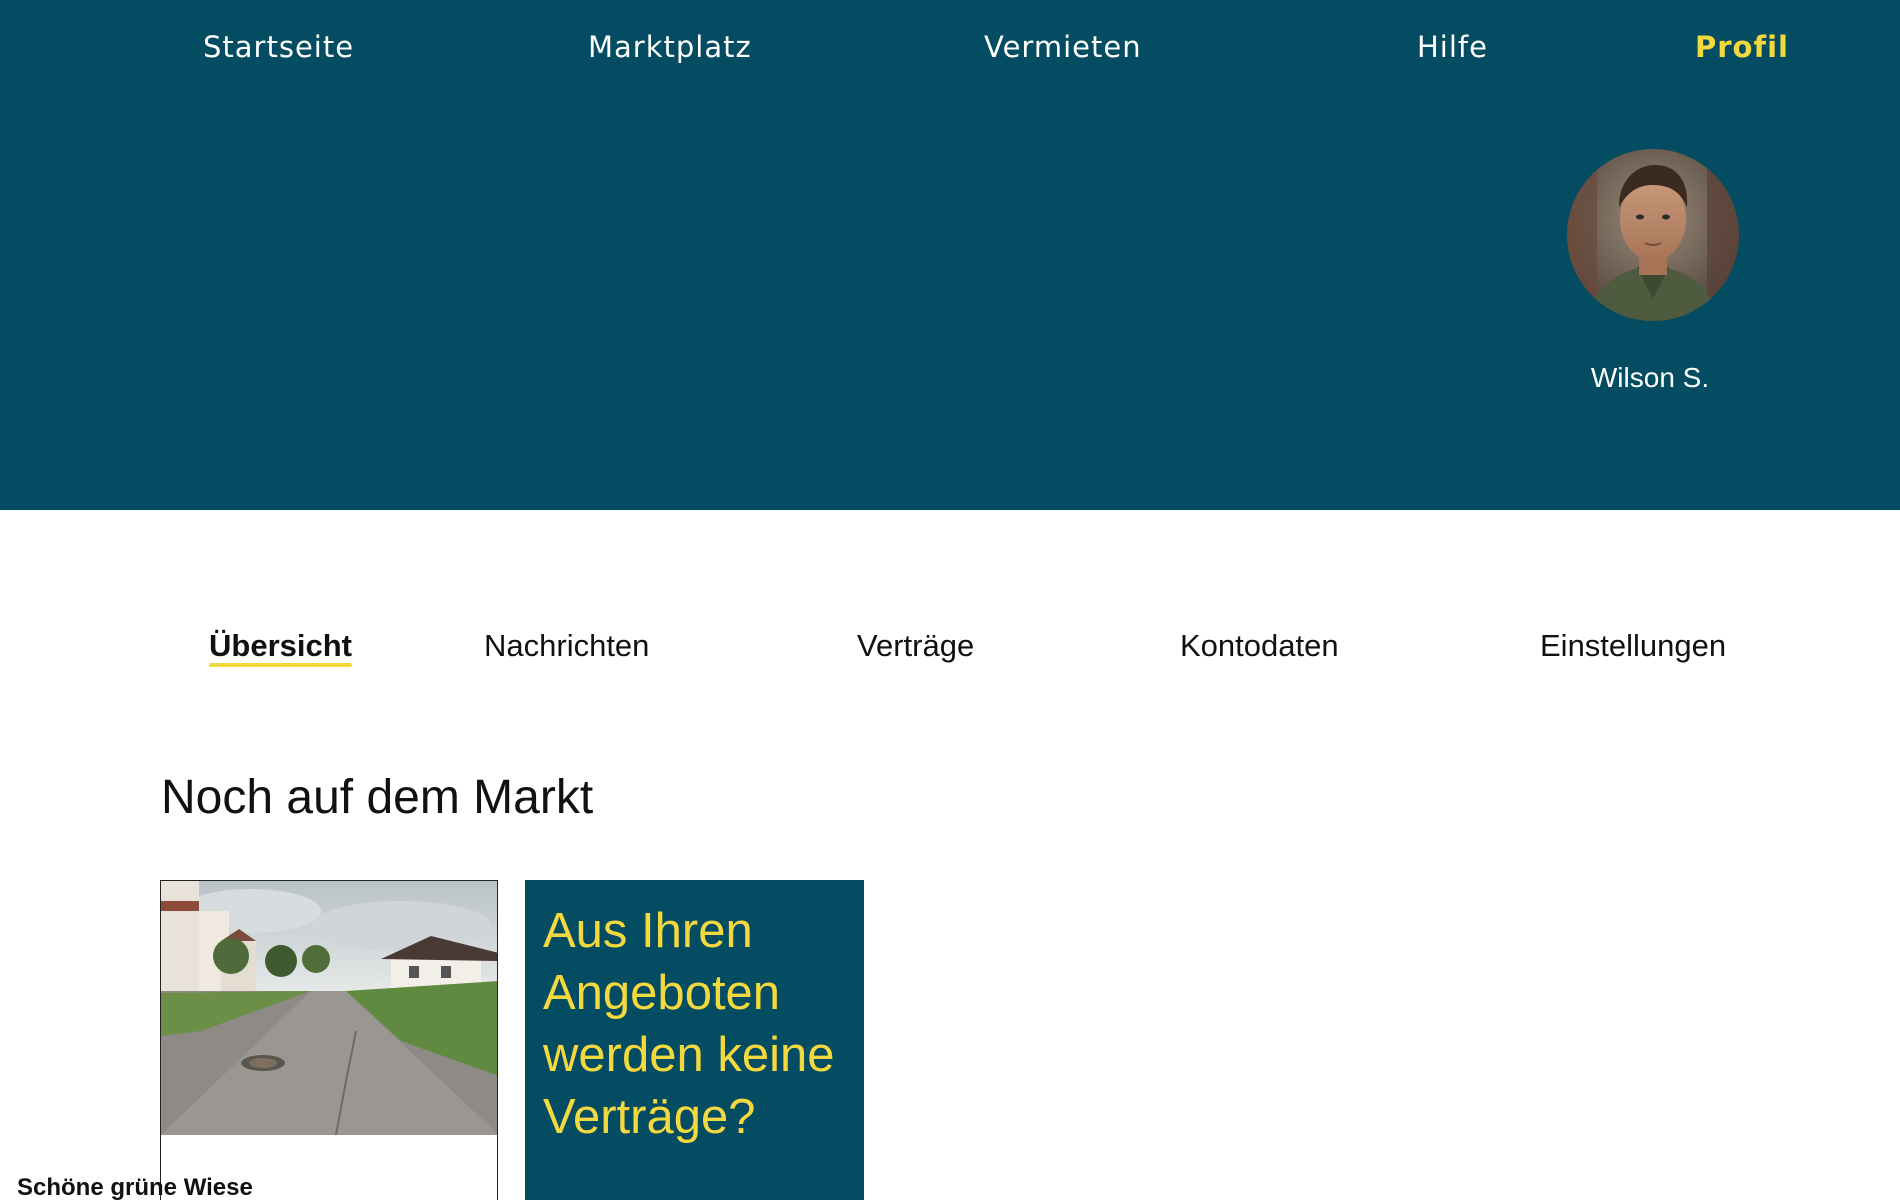  I want to click on section-title: Noch auf dem Markt, so click(377, 797).